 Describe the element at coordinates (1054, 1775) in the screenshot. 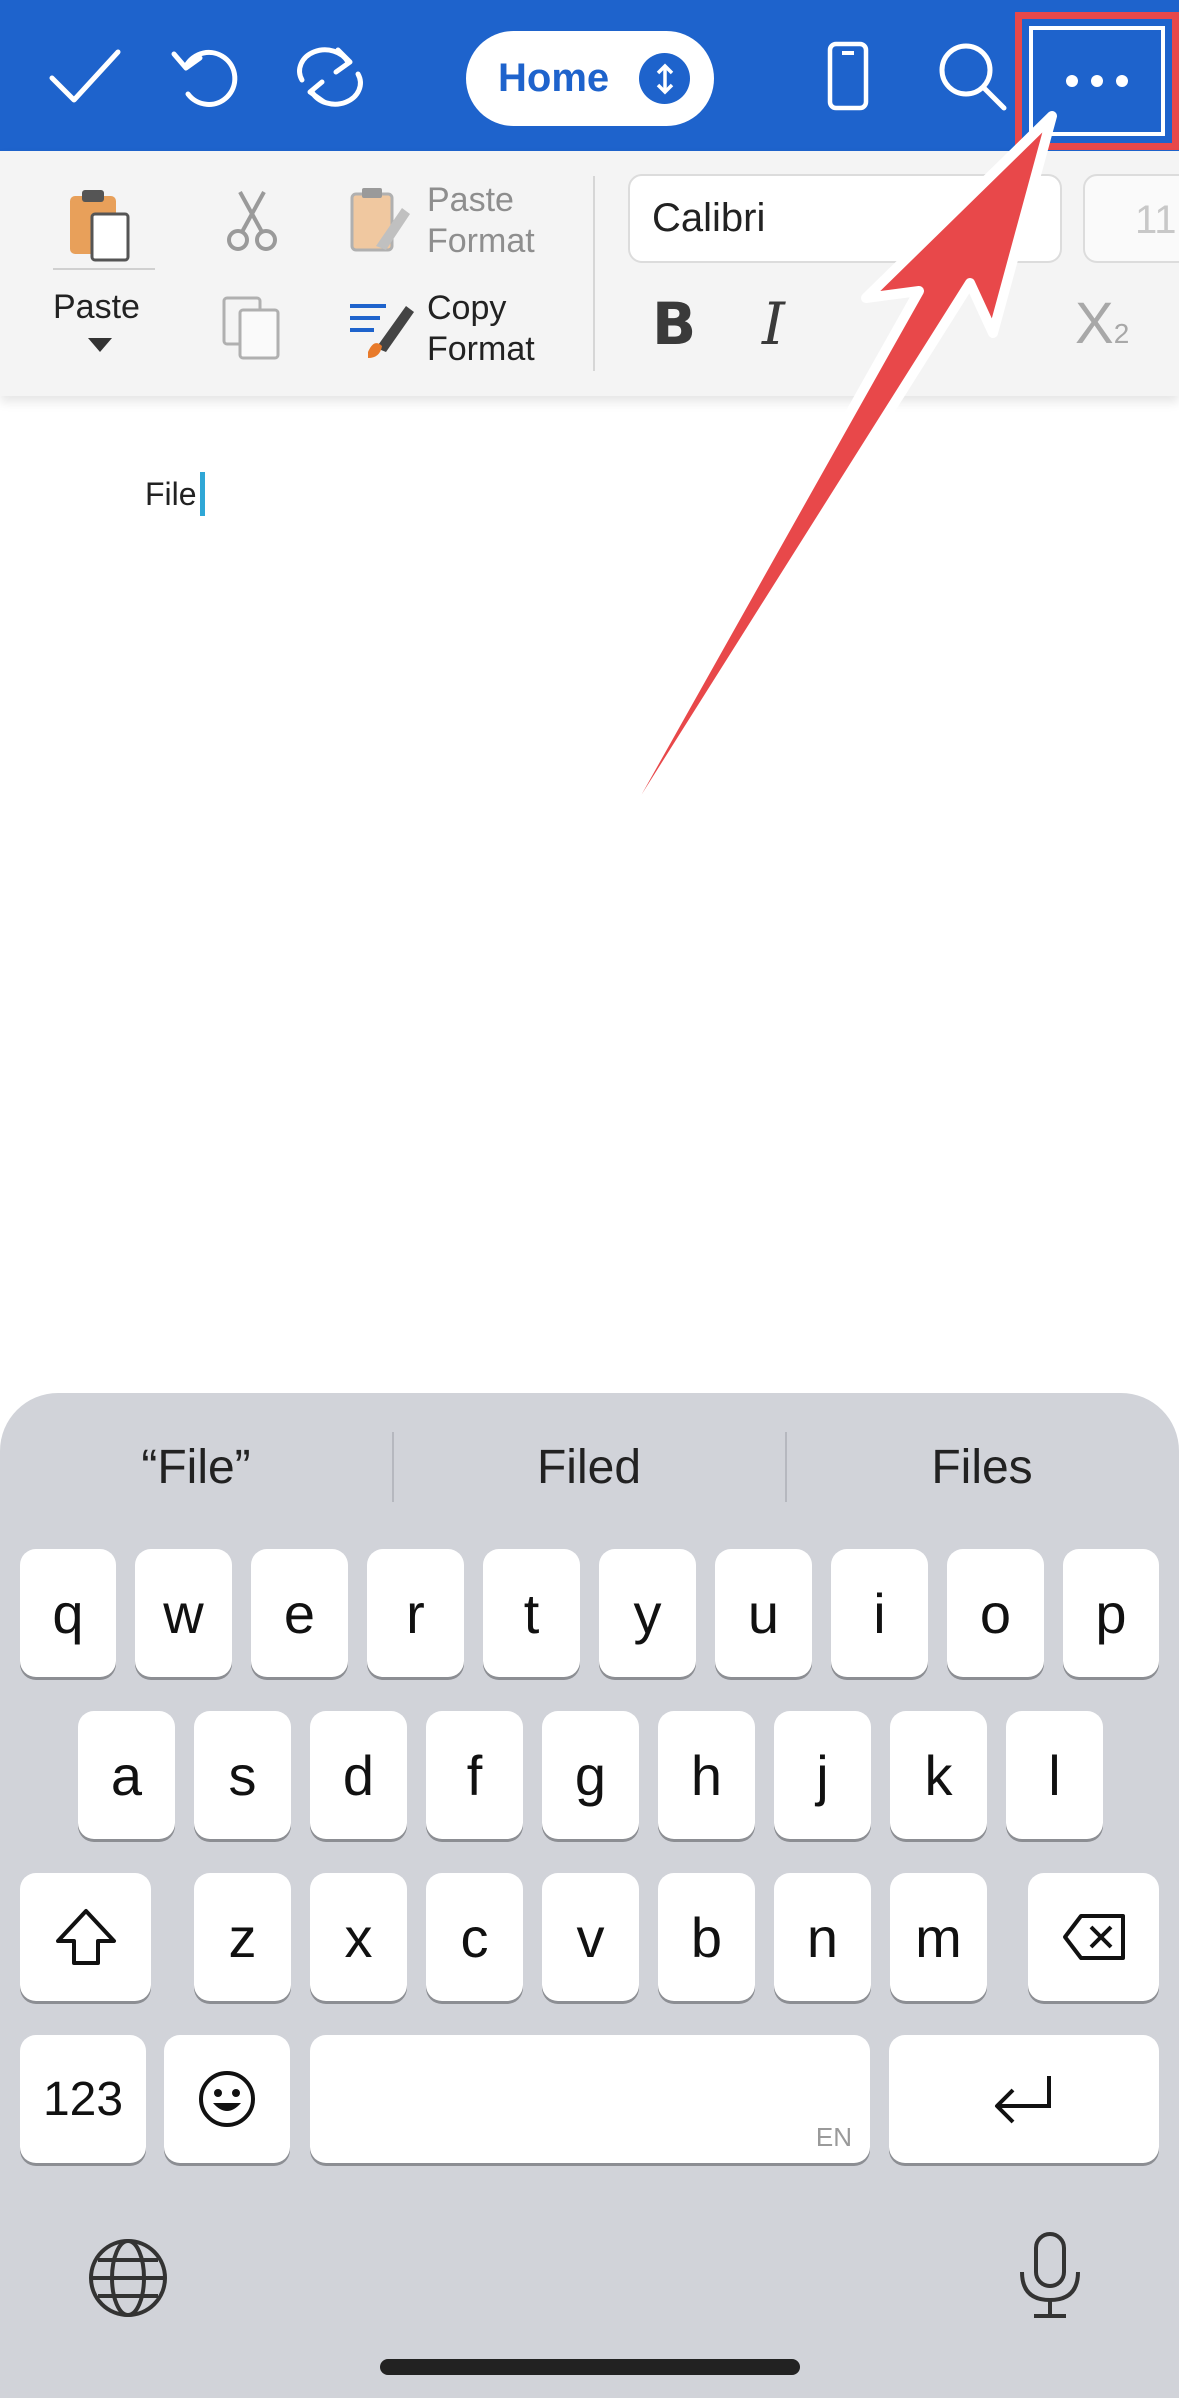

I see `key-l: l` at that location.